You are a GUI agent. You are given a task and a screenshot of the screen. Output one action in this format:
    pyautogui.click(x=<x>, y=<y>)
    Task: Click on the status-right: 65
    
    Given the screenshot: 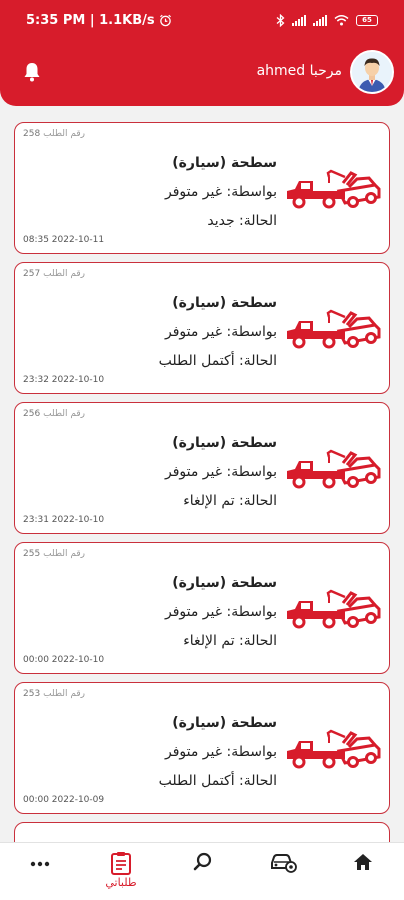 What is the action you would take?
    pyautogui.click(x=327, y=20)
    